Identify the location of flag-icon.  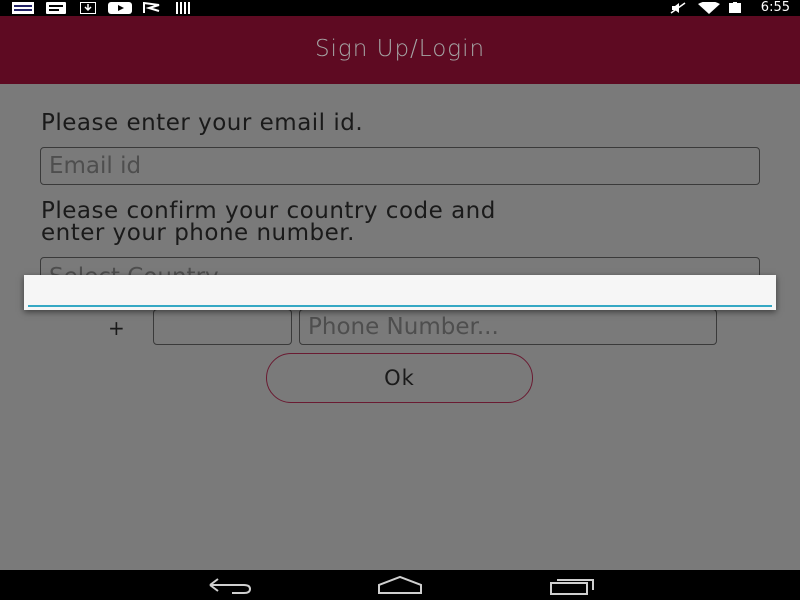
(151, 7).